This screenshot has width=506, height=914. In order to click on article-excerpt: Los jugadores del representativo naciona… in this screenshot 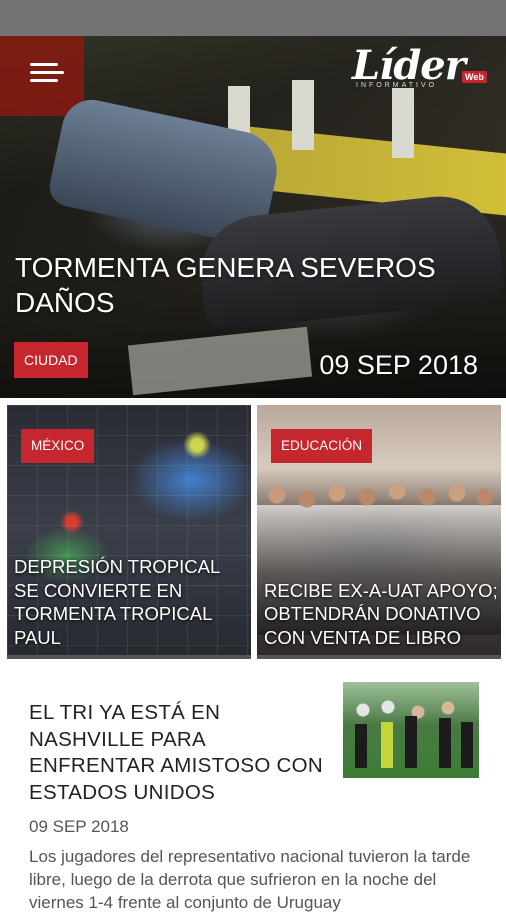, I will do `click(250, 879)`.